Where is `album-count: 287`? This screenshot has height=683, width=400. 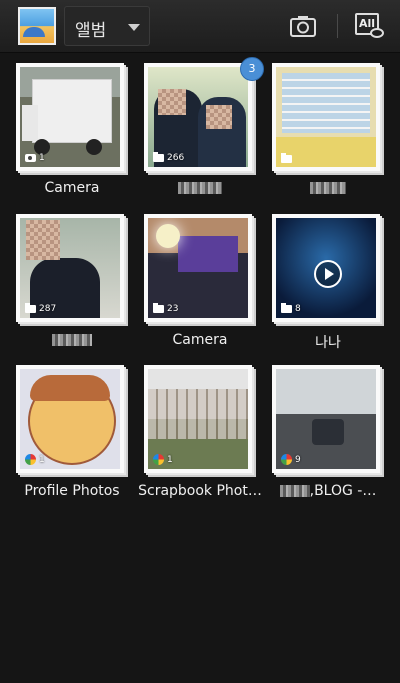 album-count: 287 is located at coordinates (48, 309).